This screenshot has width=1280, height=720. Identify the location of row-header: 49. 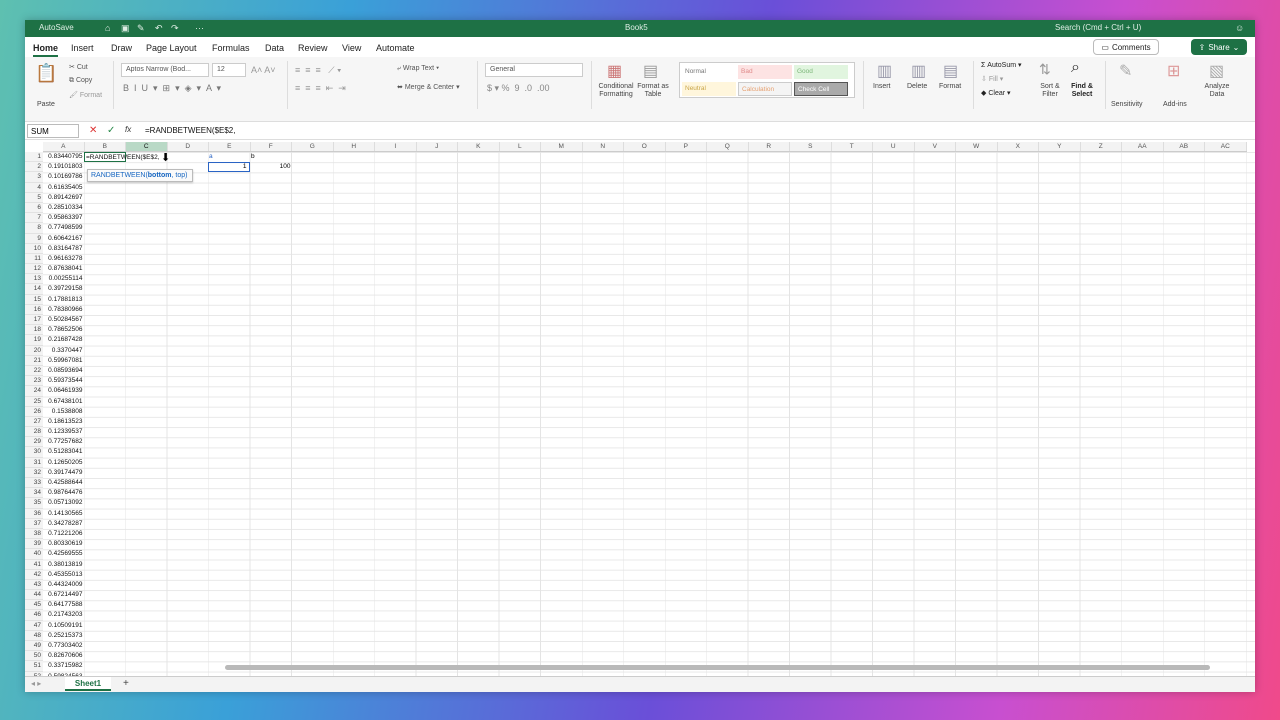
(34, 646).